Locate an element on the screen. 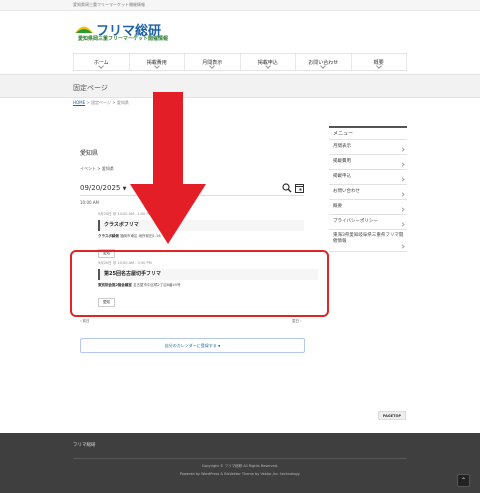 The image size is (480, 493). scroll-to-top-button: ⌃ is located at coordinates (463, 480).